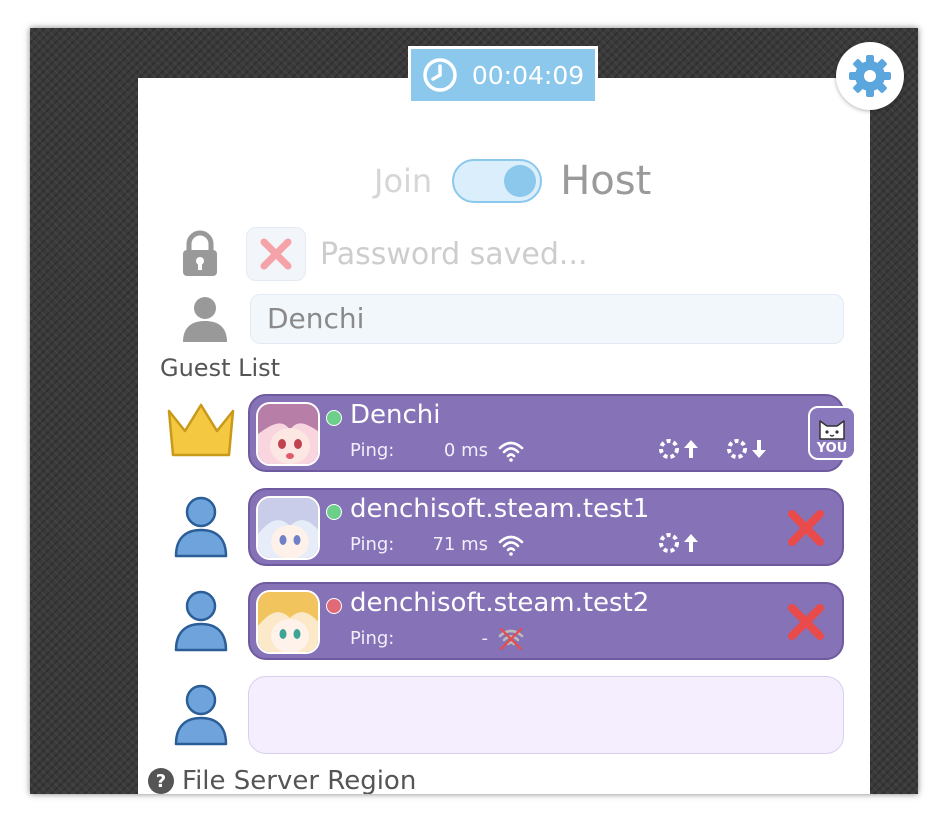  Describe the element at coordinates (500, 509) in the screenshot. I see `guest-name: denchisoft.steam.test1` at that location.